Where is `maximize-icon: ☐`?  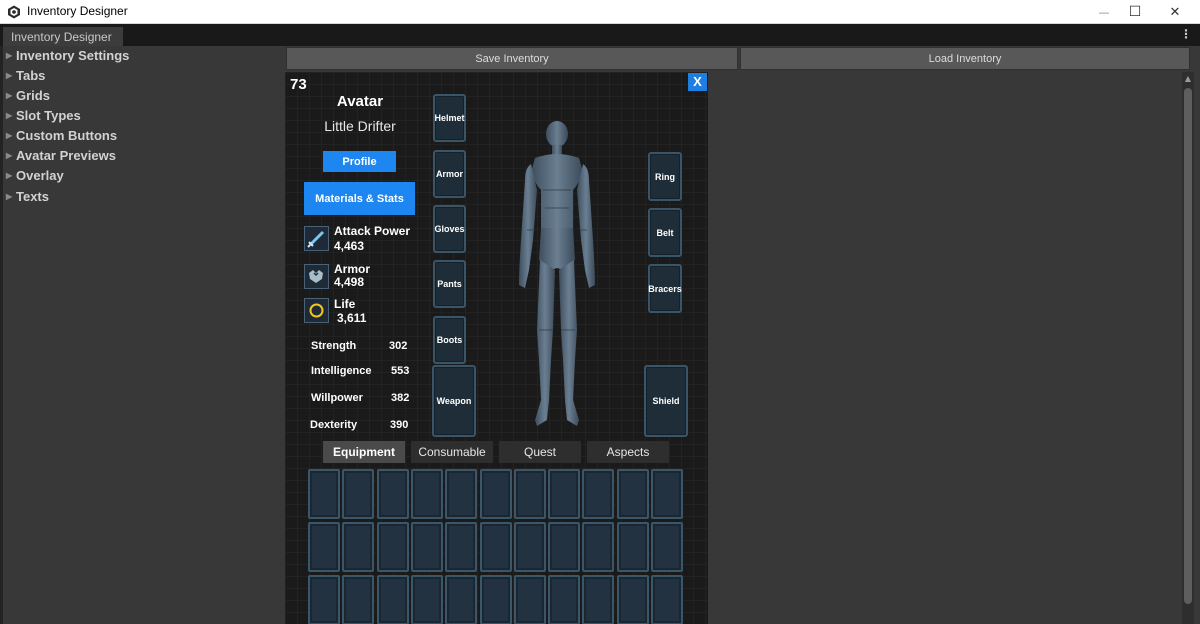
maximize-icon: ☐ is located at coordinates (1135, 12).